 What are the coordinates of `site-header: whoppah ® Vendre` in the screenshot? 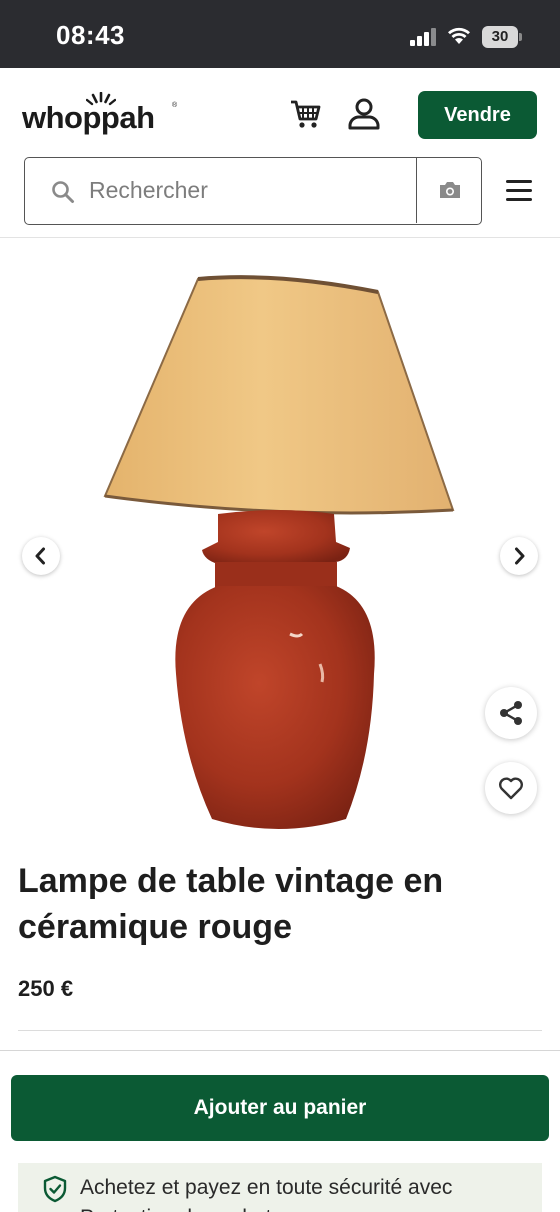 It's located at (280, 111).